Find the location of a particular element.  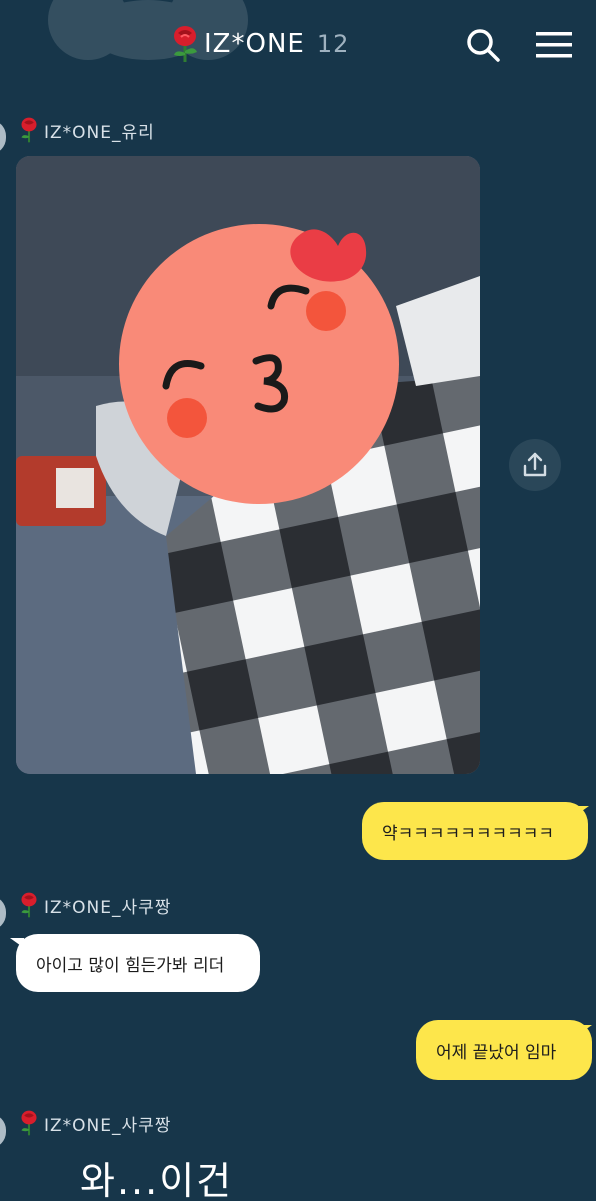

emoticon-message: 와...이건 is located at coordinates (156, 1175).